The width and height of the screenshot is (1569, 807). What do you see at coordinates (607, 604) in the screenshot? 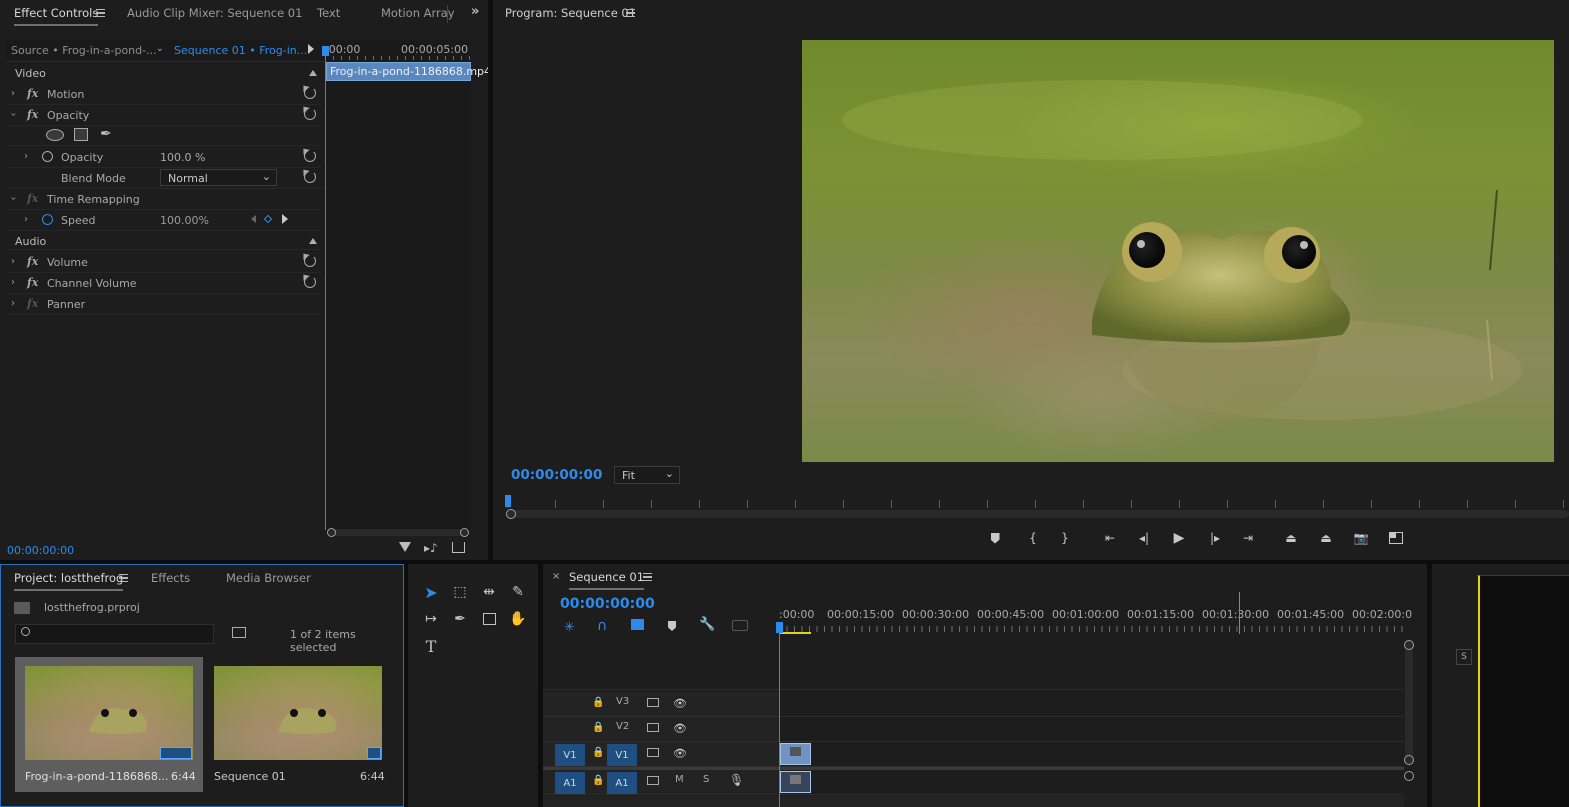
I see `timeline-timecode: 00:00:00:00` at bounding box center [607, 604].